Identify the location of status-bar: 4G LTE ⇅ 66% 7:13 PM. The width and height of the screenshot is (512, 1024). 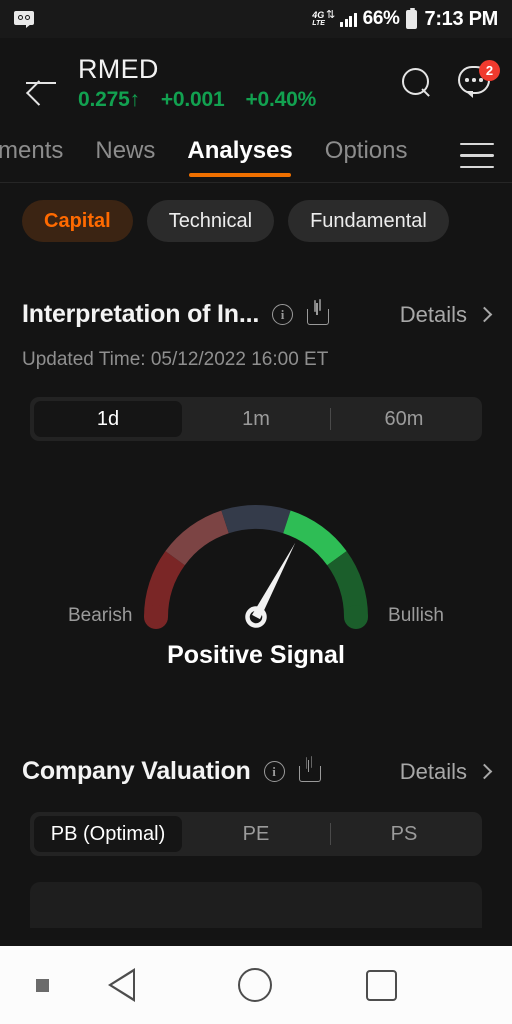
(256, 19).